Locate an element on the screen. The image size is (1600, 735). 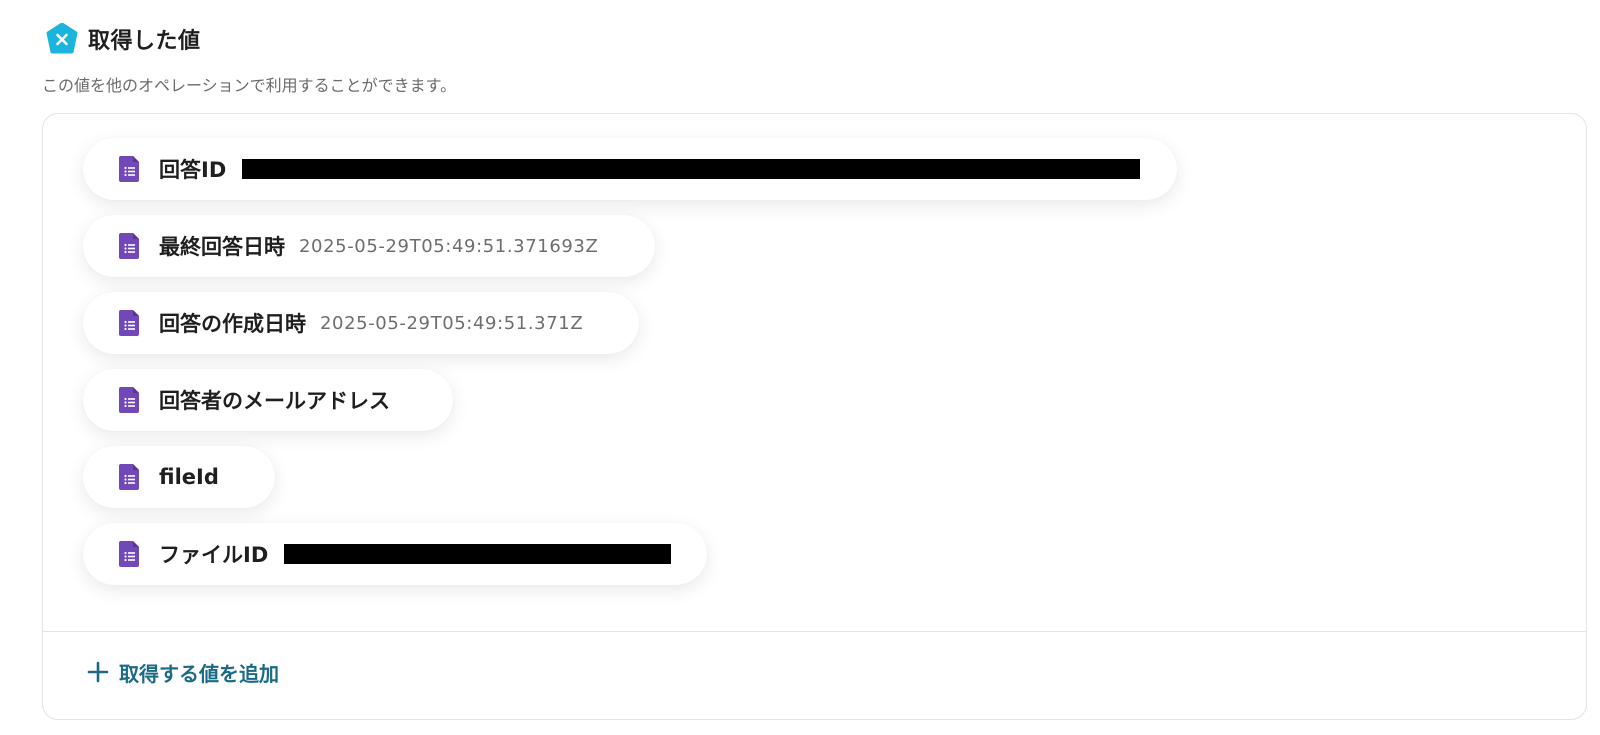
output-field-label: 回答者のメールアドレス is located at coordinates (274, 401).